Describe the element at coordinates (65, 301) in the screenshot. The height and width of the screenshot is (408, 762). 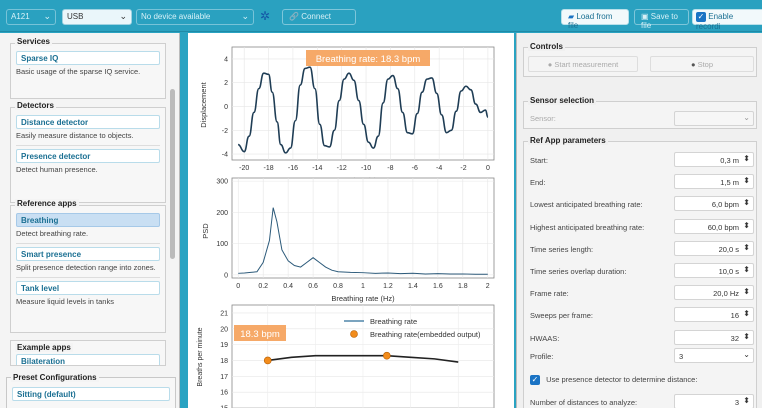
I see `app-description: Measure liquid levels in tanks` at that location.